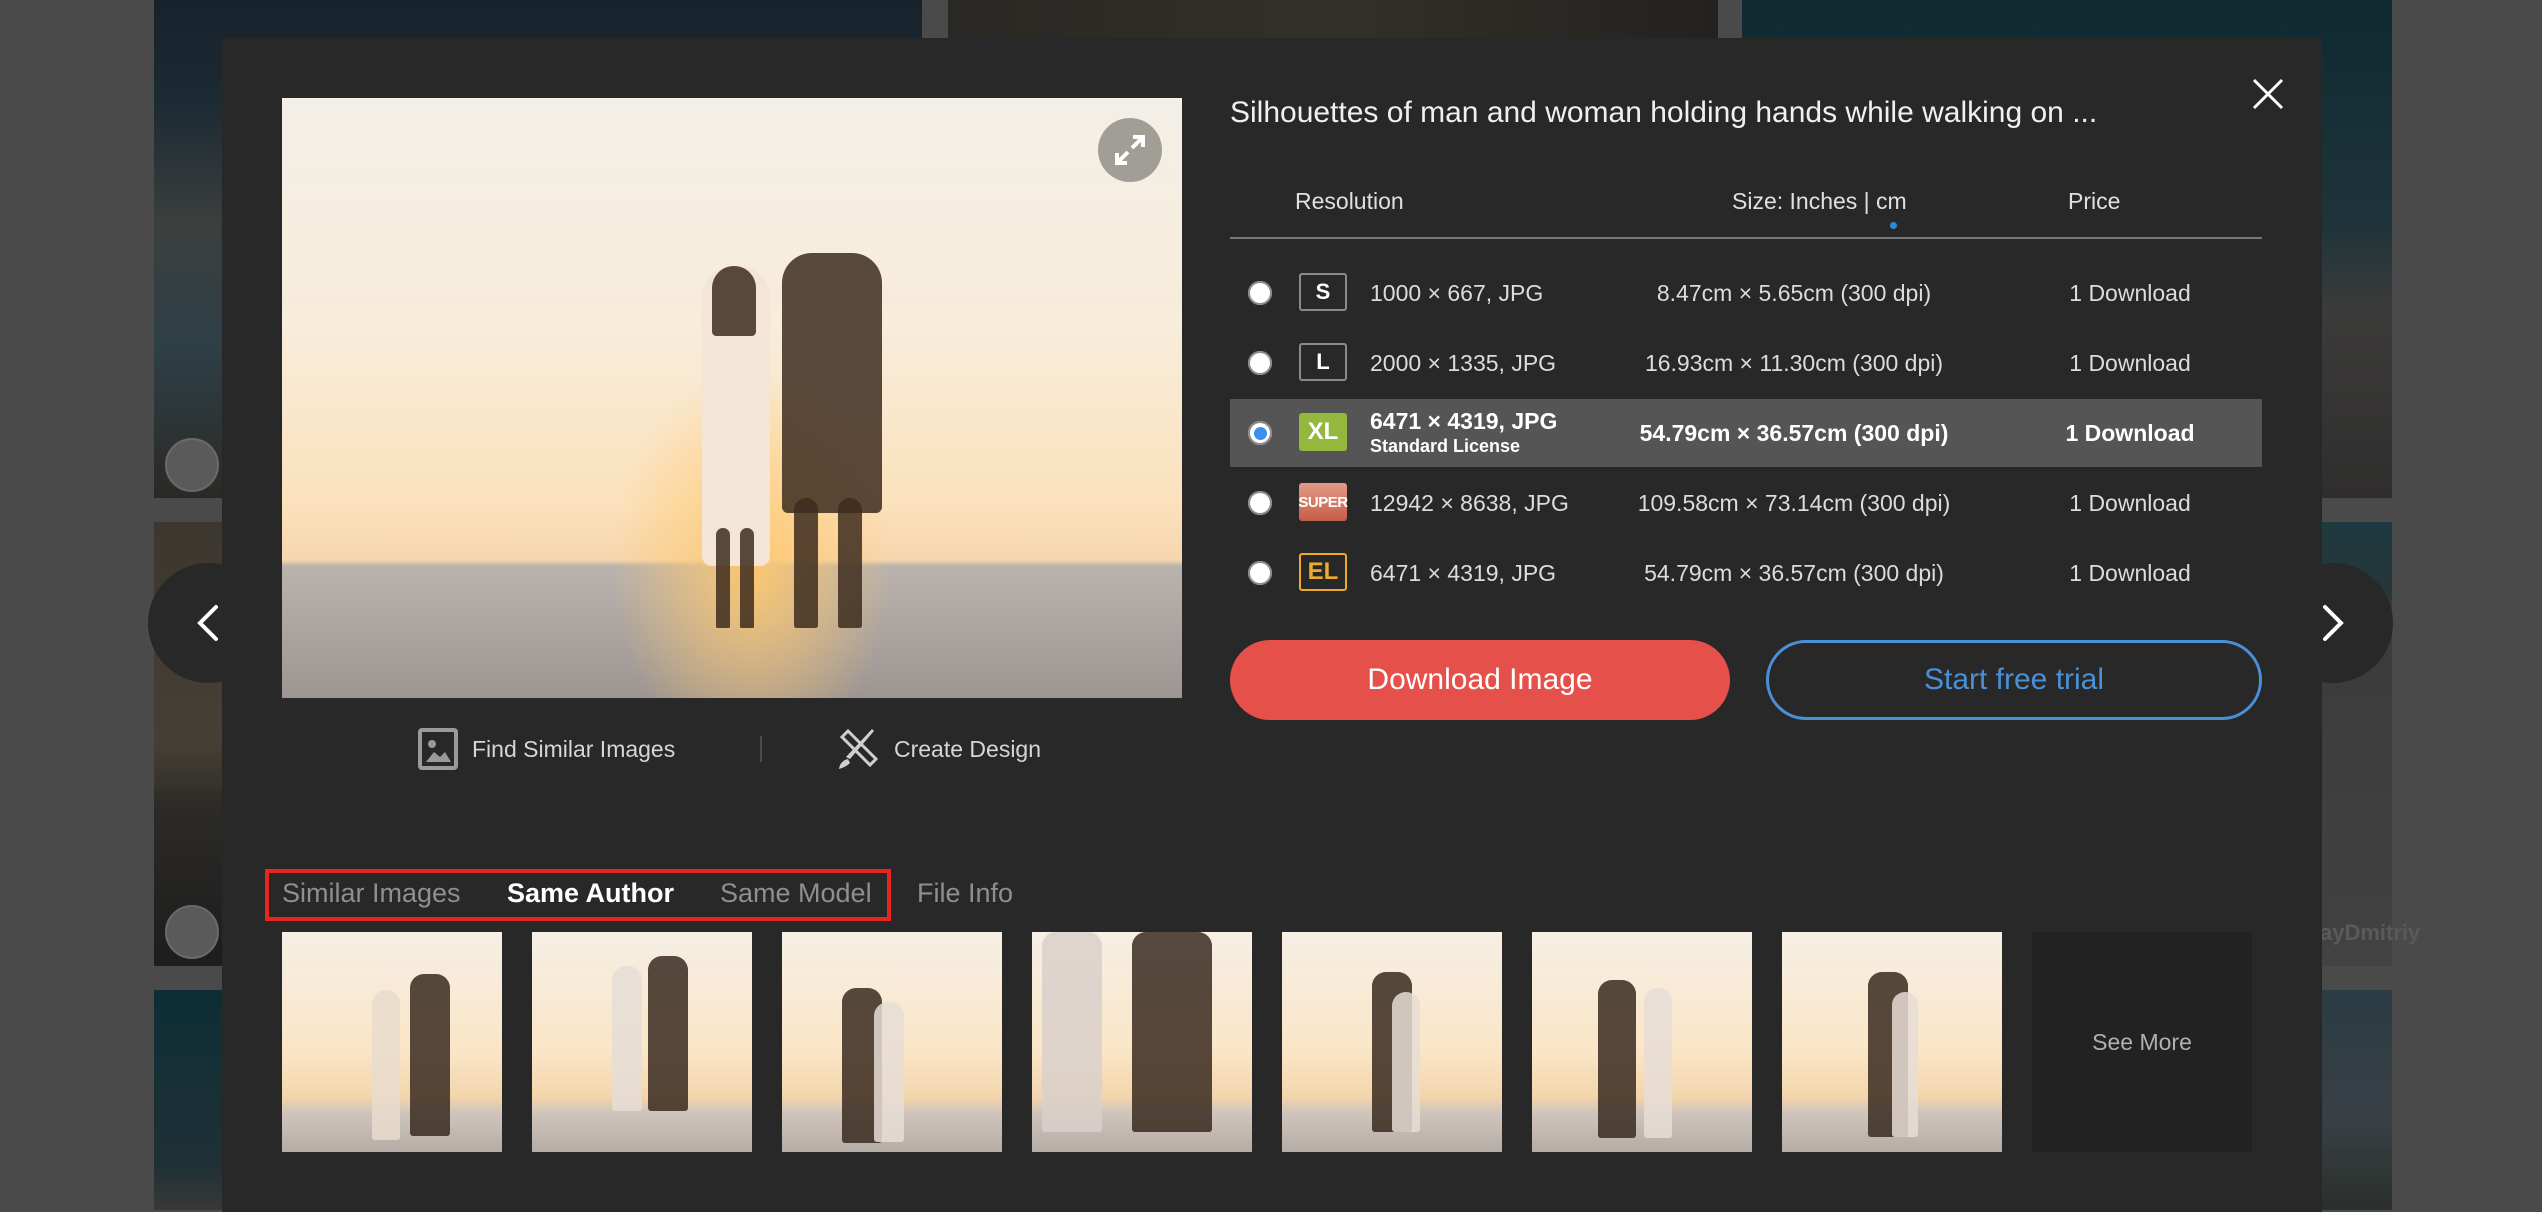 The width and height of the screenshot is (2542, 1212). I want to click on resolution-value: 1000 × 667, JPG, so click(1457, 293).